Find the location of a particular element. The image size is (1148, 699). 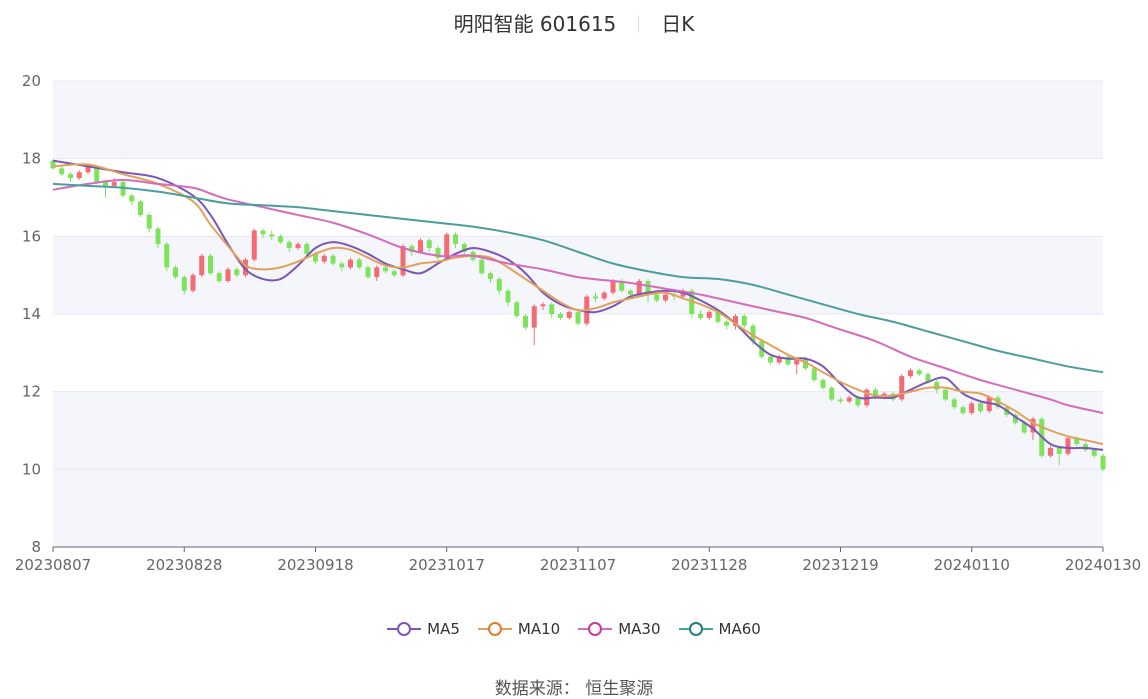

y-tick-label: 18 is located at coordinates (31, 159).